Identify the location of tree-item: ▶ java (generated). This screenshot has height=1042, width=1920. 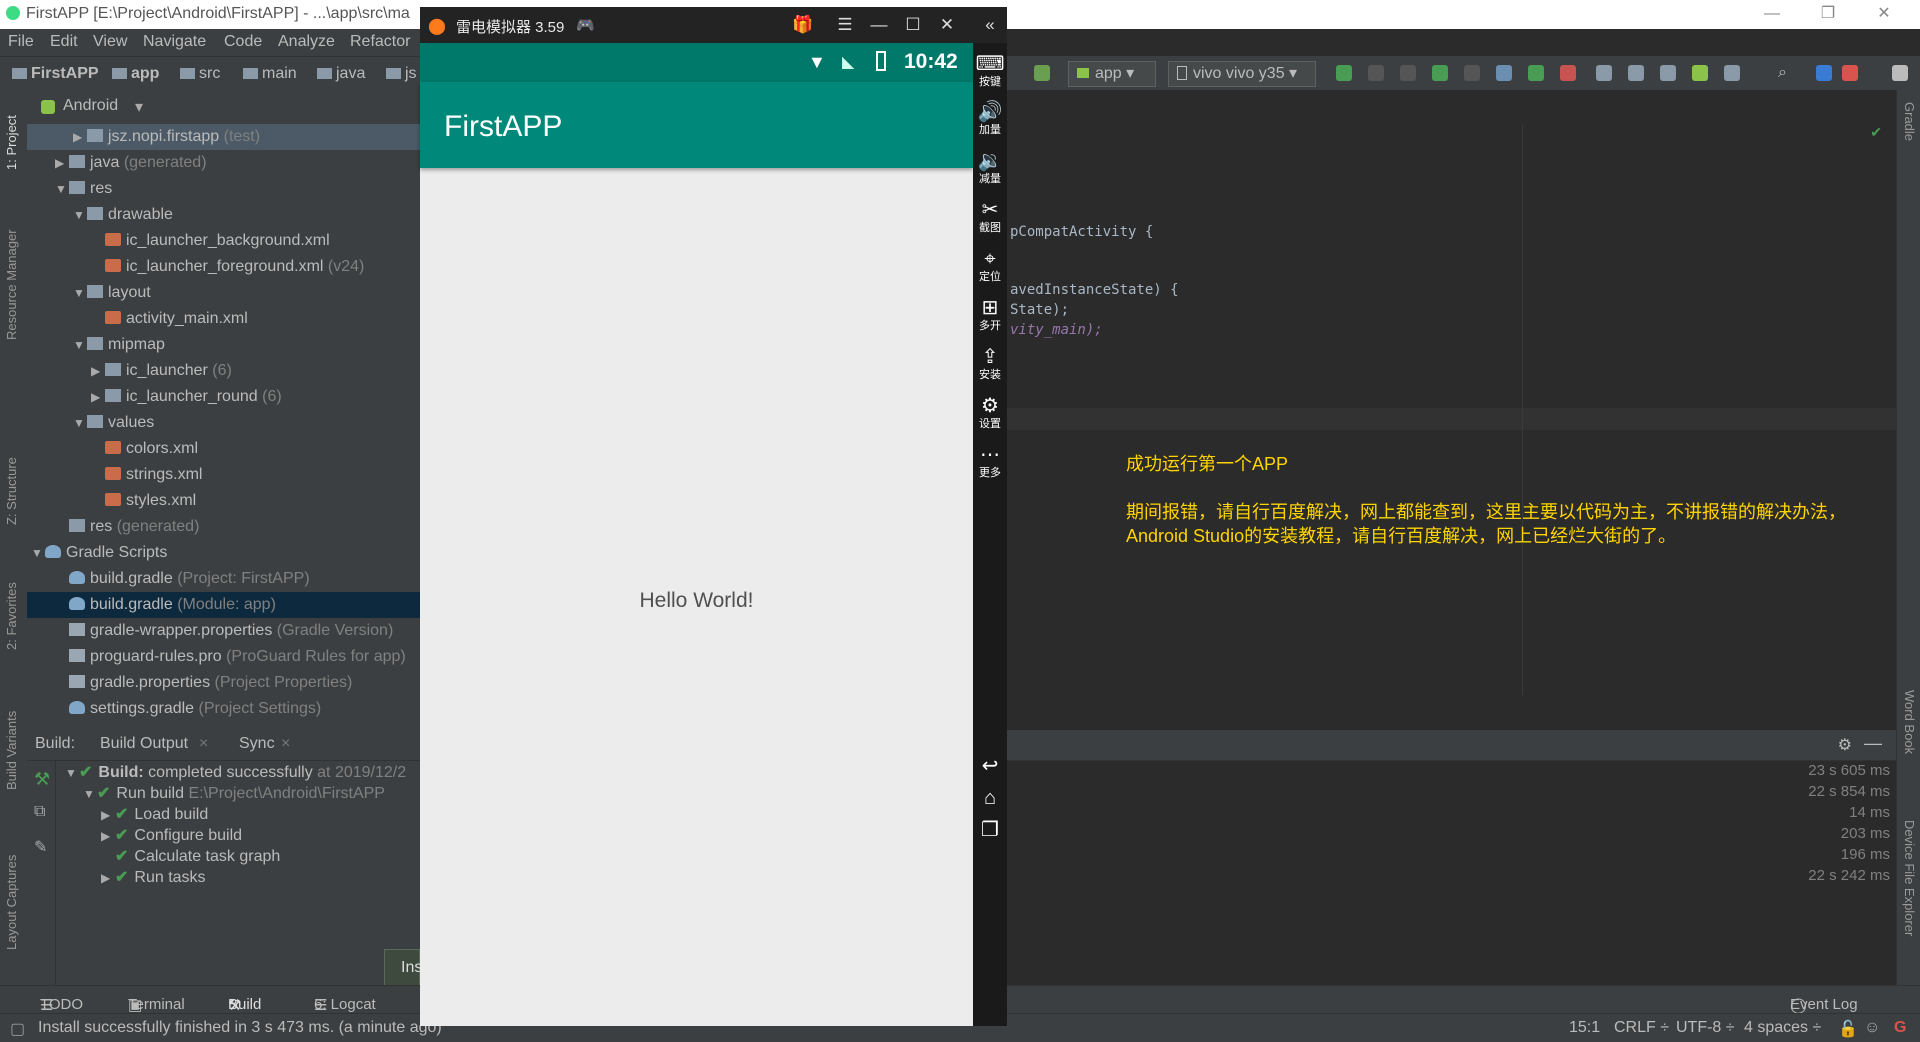
(223, 163).